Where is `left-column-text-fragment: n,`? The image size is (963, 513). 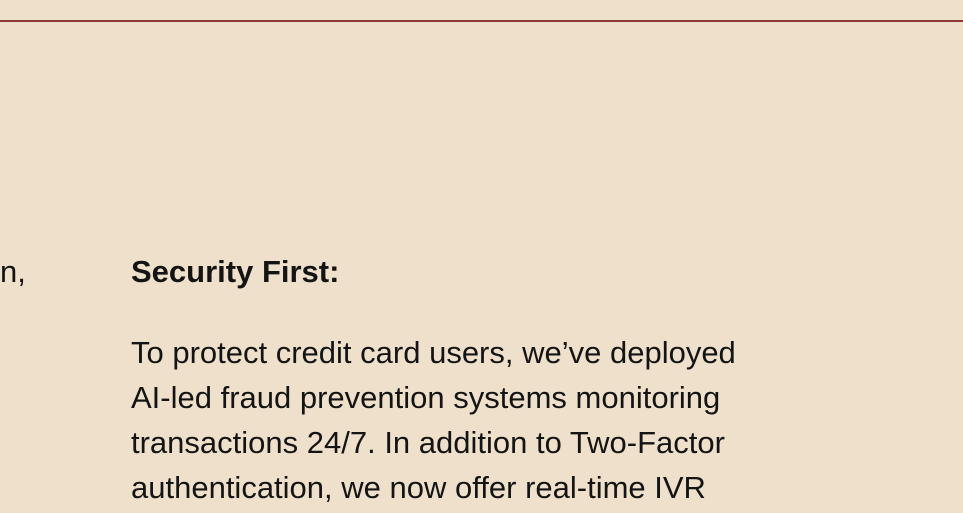
left-column-text-fragment: n, is located at coordinates (13, 271).